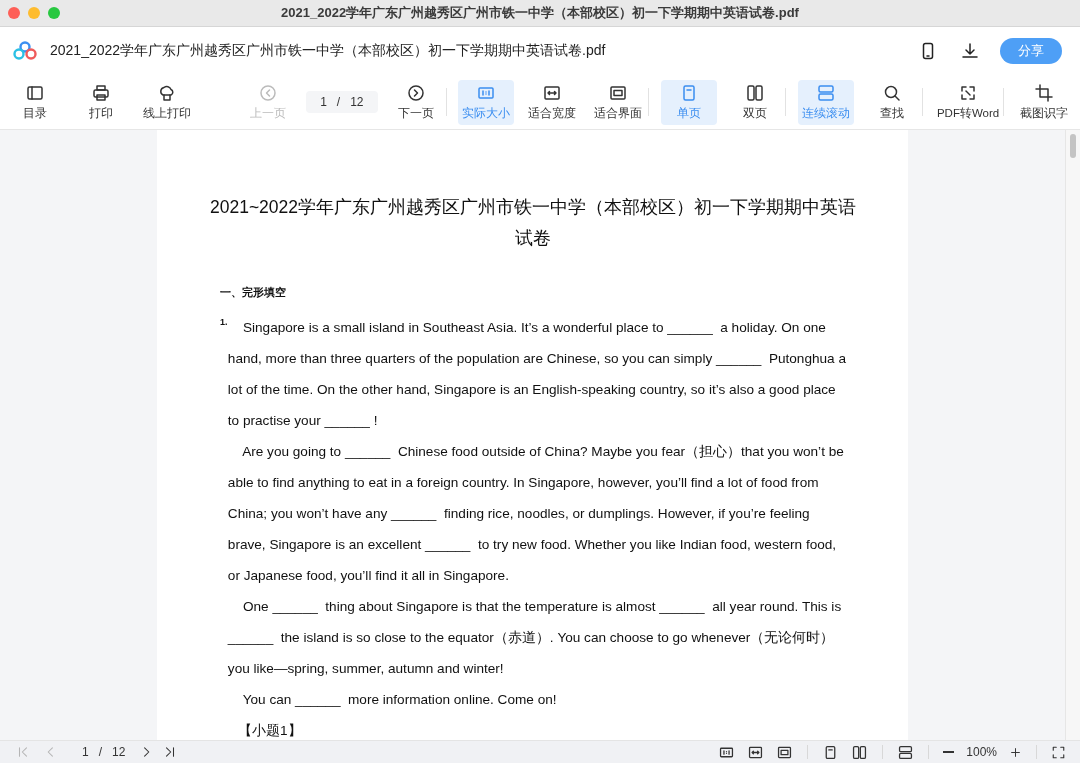  I want to click on toolbar-button: 双页, so click(755, 102).